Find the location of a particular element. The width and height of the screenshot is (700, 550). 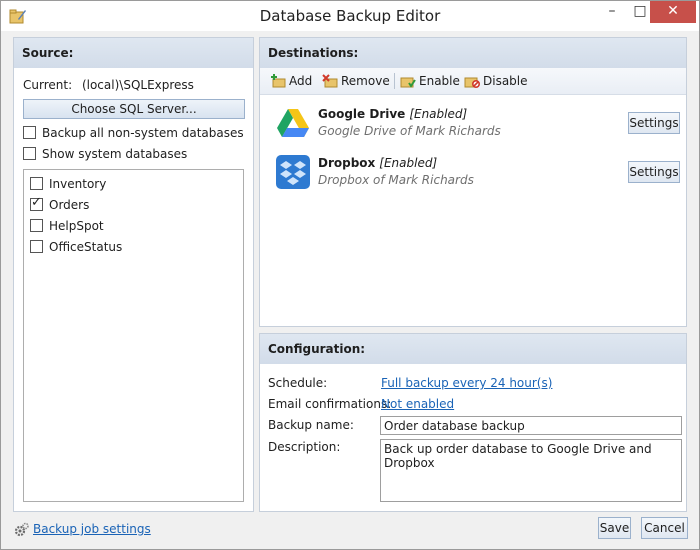

database-item: Inventory is located at coordinates (68, 184).